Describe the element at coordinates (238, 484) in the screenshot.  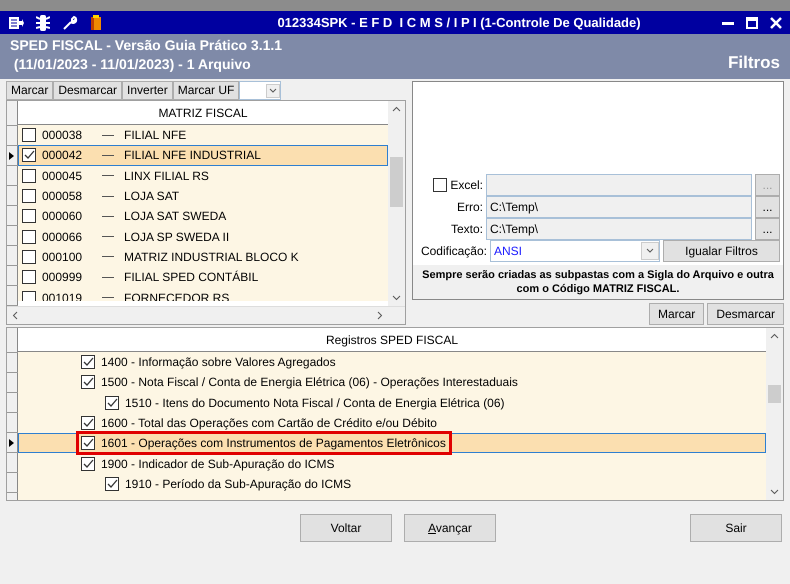
I see `record-label: 1910 - Período da Sub-Apuração do ICMS` at that location.